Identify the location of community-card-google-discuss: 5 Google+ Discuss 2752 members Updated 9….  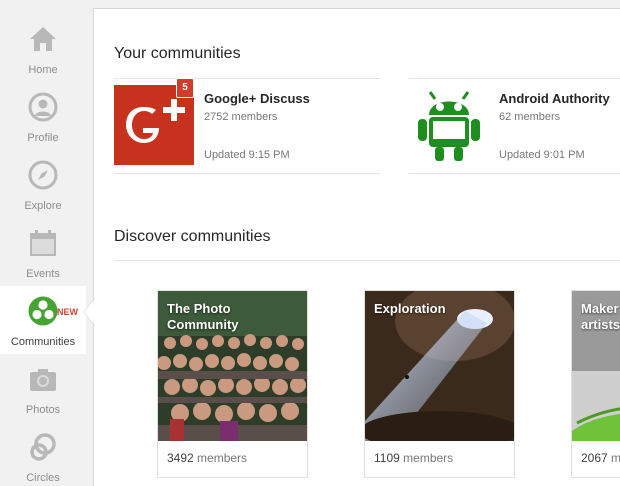
(247, 126).